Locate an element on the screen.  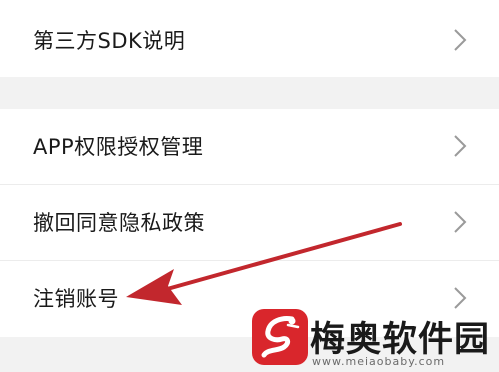
watermark: 梅奥软件园 www.meiaobaby.com is located at coordinates (373, 340).